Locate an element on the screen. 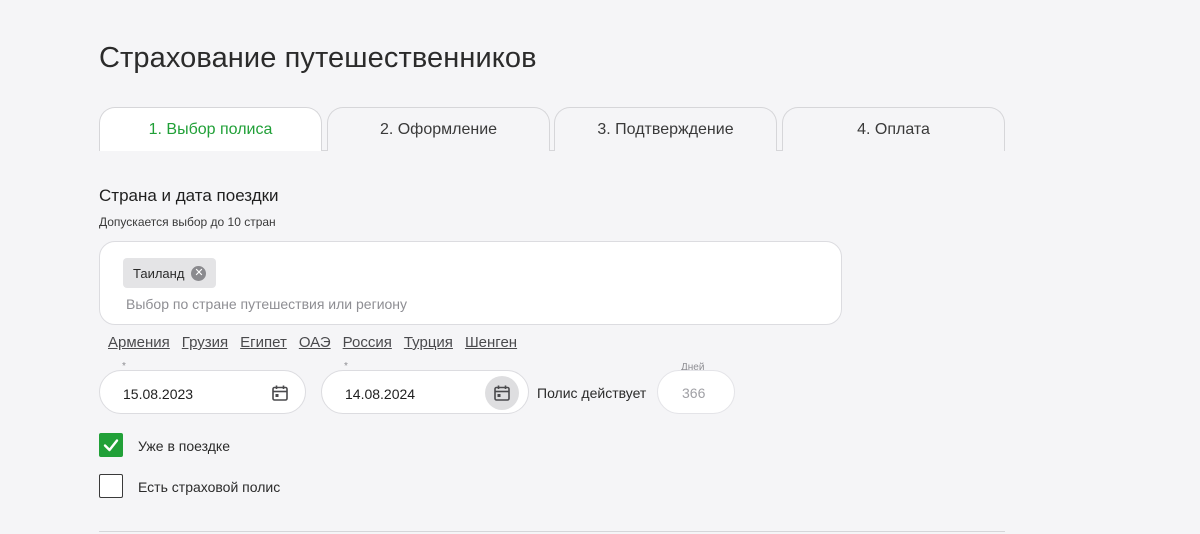 The image size is (1200, 534). tab-policy-selection: 1. Выбор полиса is located at coordinates (210, 129).